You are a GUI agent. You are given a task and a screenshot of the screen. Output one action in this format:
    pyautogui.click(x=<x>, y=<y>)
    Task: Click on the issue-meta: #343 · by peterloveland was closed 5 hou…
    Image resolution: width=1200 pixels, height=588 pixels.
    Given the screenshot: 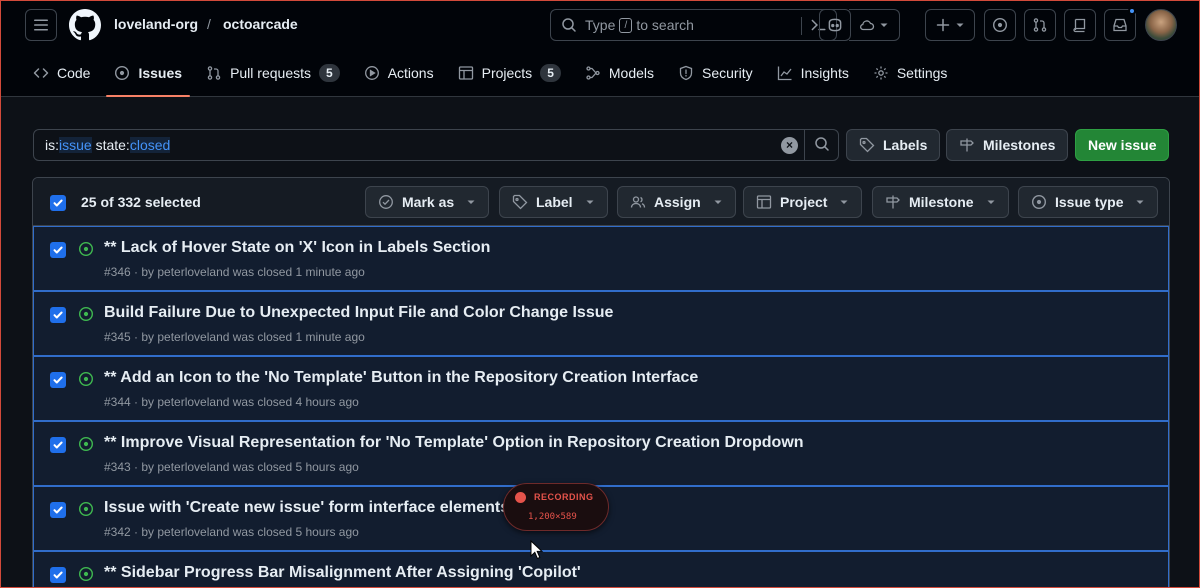 What is the action you would take?
    pyautogui.click(x=231, y=467)
    